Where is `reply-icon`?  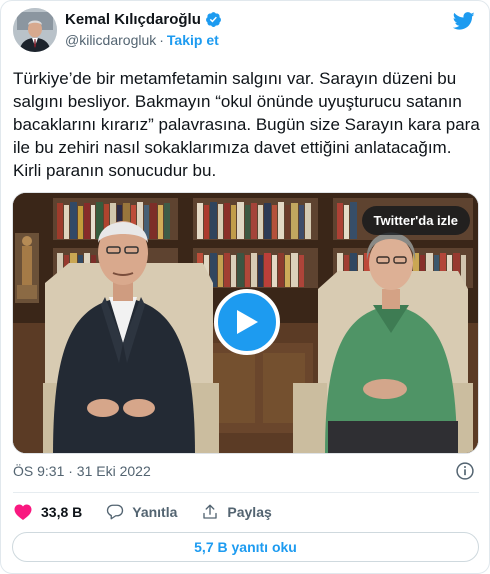
reply-icon is located at coordinates (115, 512).